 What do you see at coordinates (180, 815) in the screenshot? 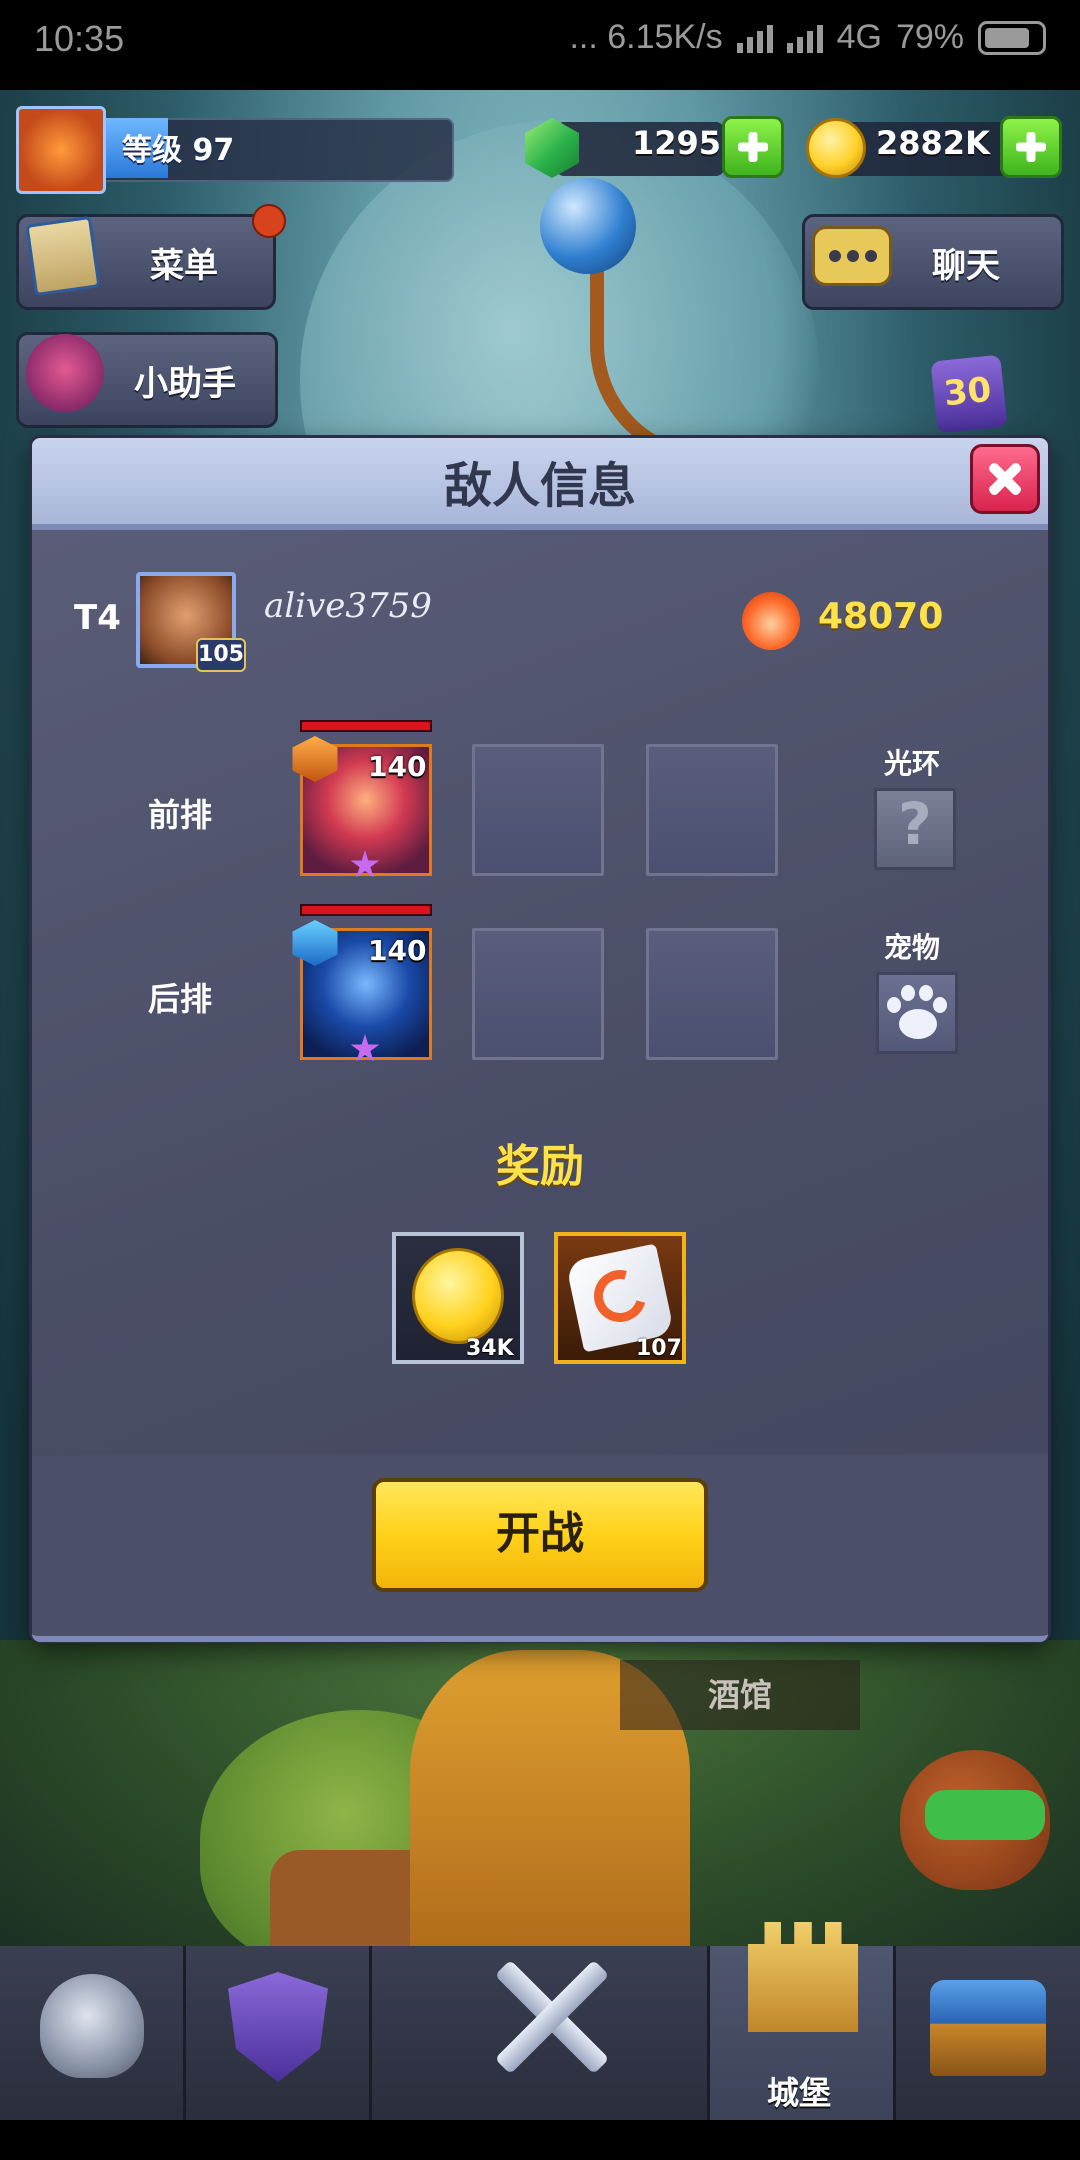
I see `front-row-label: 前排` at bounding box center [180, 815].